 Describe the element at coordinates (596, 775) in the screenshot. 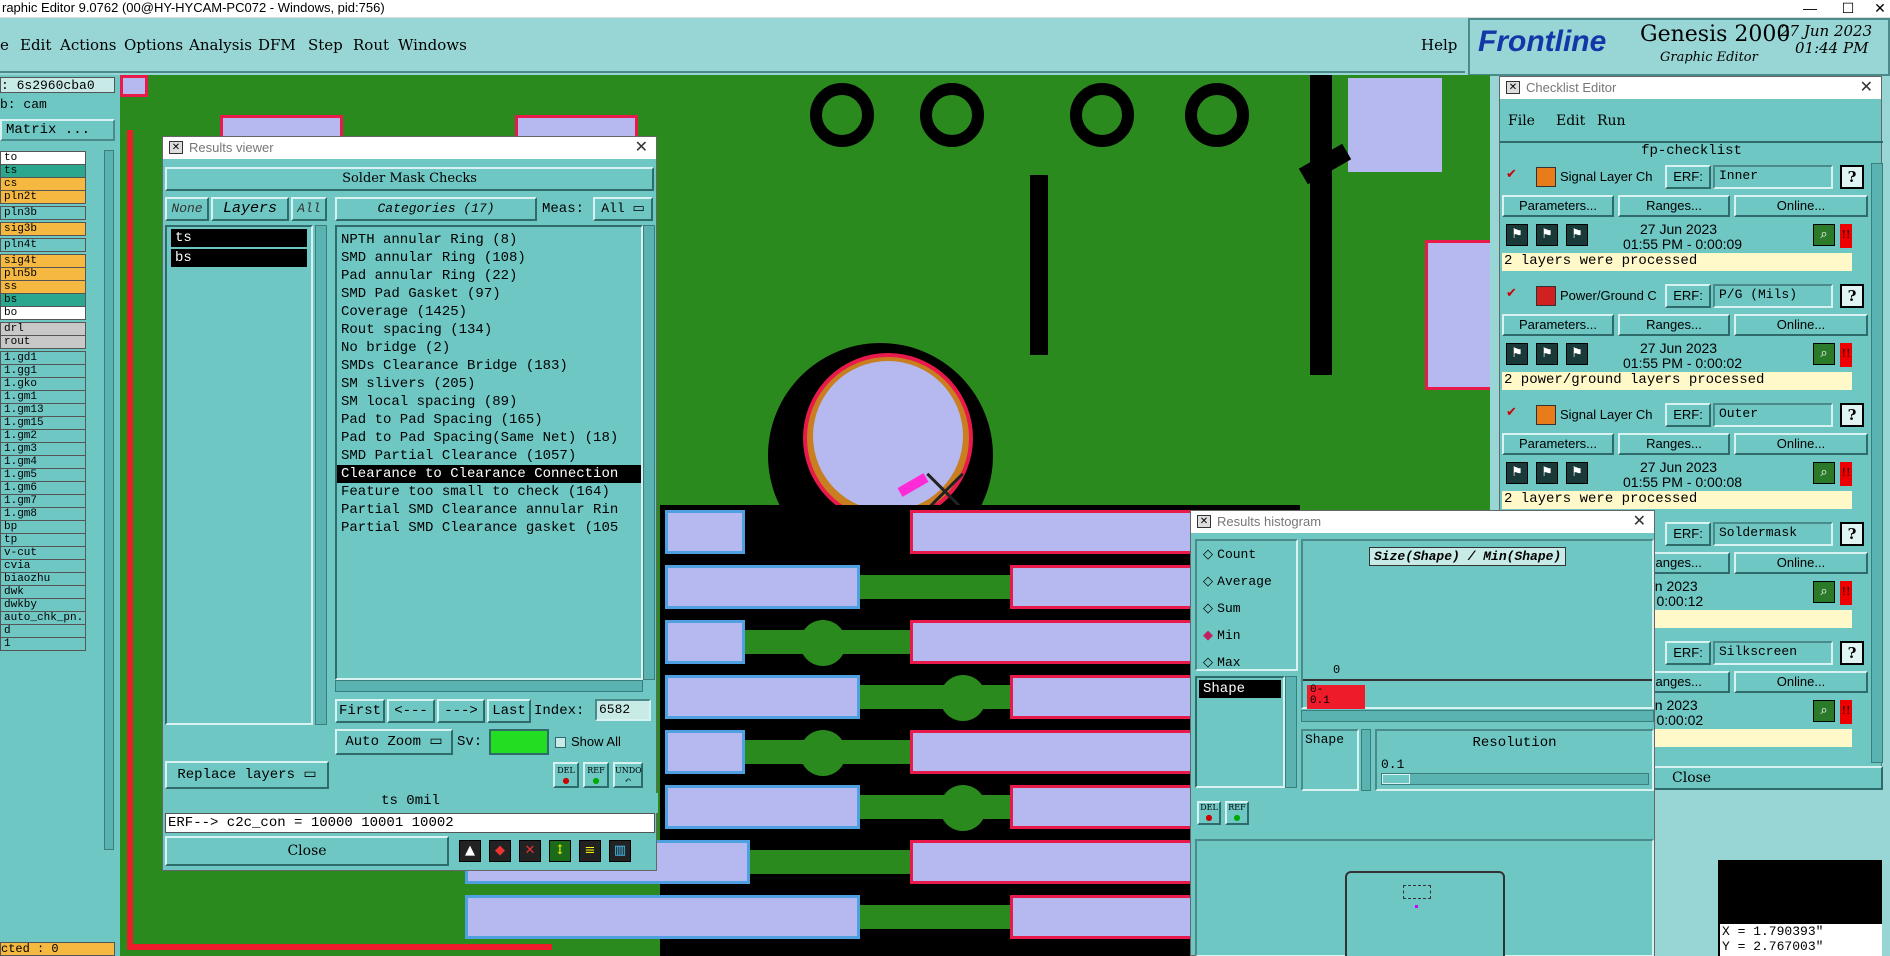

I see `ref-button: REF ●` at that location.